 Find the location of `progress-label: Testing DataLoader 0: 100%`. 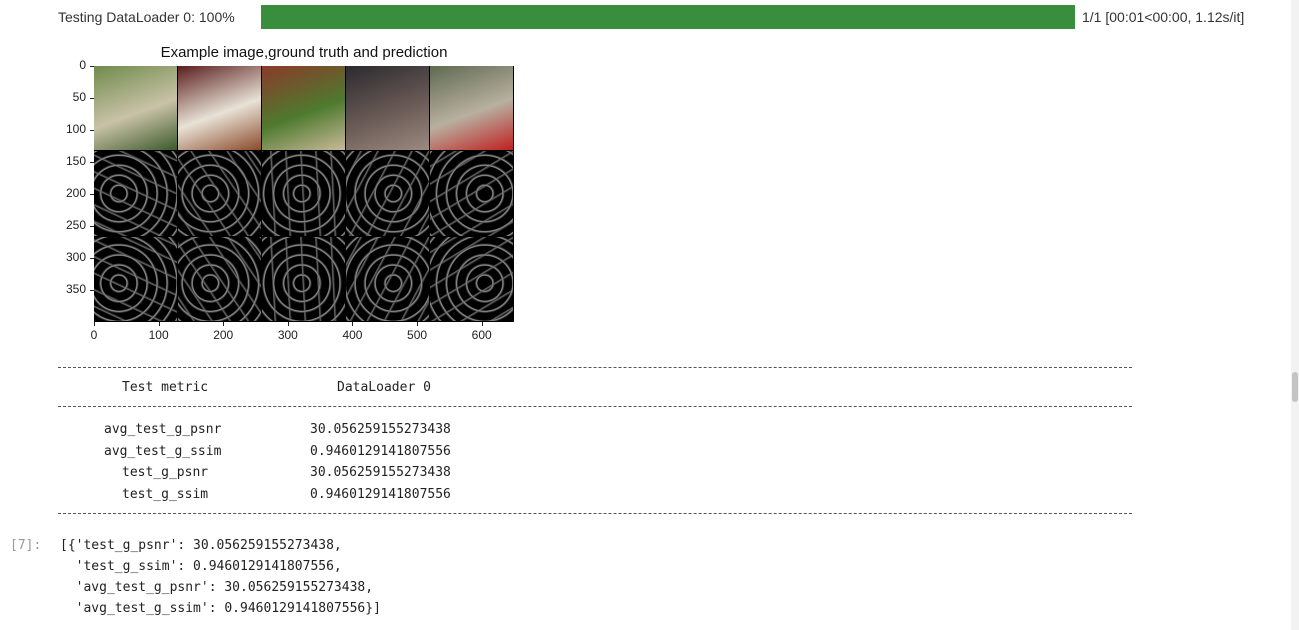

progress-label: Testing DataLoader 0: 100% is located at coordinates (146, 17).